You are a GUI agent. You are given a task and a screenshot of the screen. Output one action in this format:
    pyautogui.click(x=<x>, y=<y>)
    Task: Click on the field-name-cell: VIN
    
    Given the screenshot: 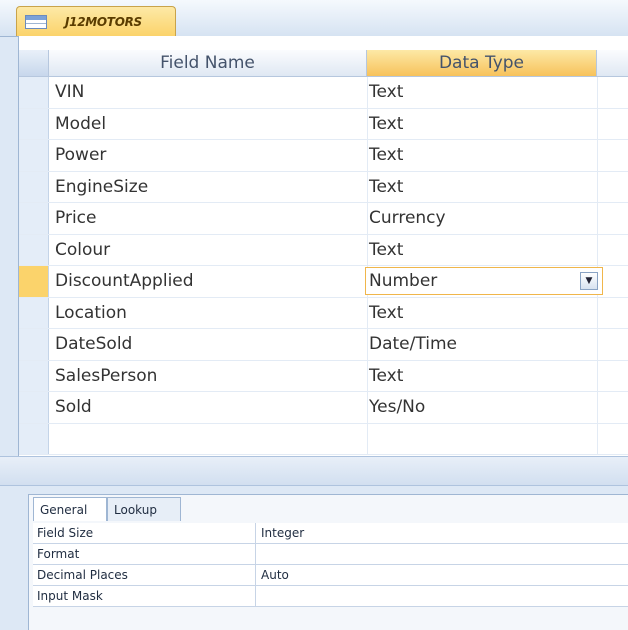 What is the action you would take?
    pyautogui.click(x=69, y=92)
    